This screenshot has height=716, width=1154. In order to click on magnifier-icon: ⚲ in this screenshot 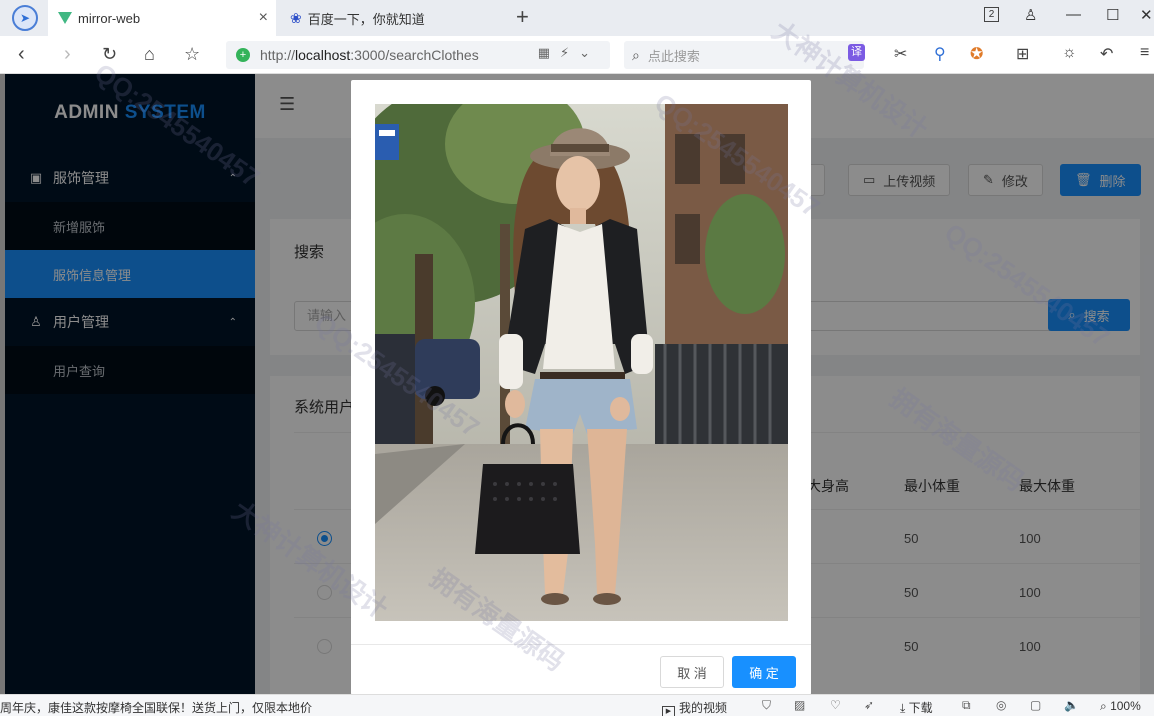, I will do `click(940, 54)`.